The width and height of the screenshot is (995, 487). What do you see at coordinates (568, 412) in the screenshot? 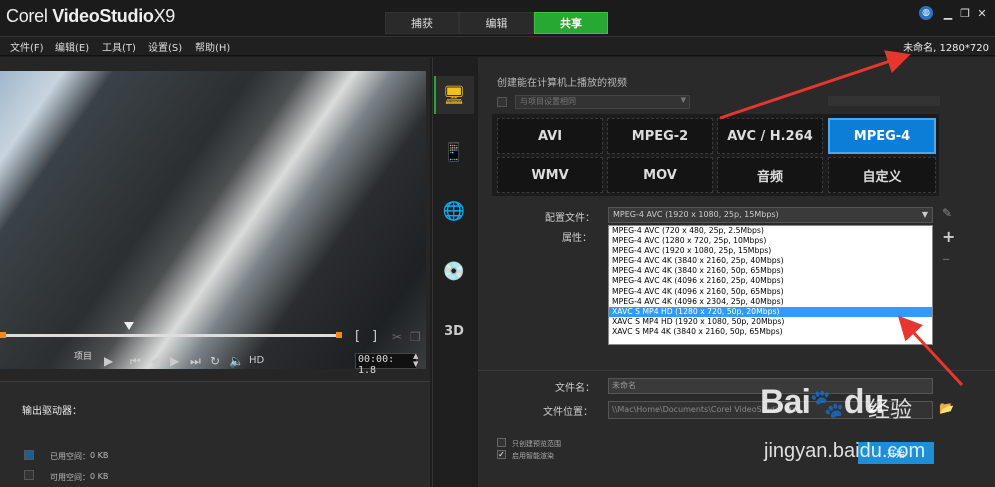
I see `filepath-label: 文件位置：` at bounding box center [568, 412].